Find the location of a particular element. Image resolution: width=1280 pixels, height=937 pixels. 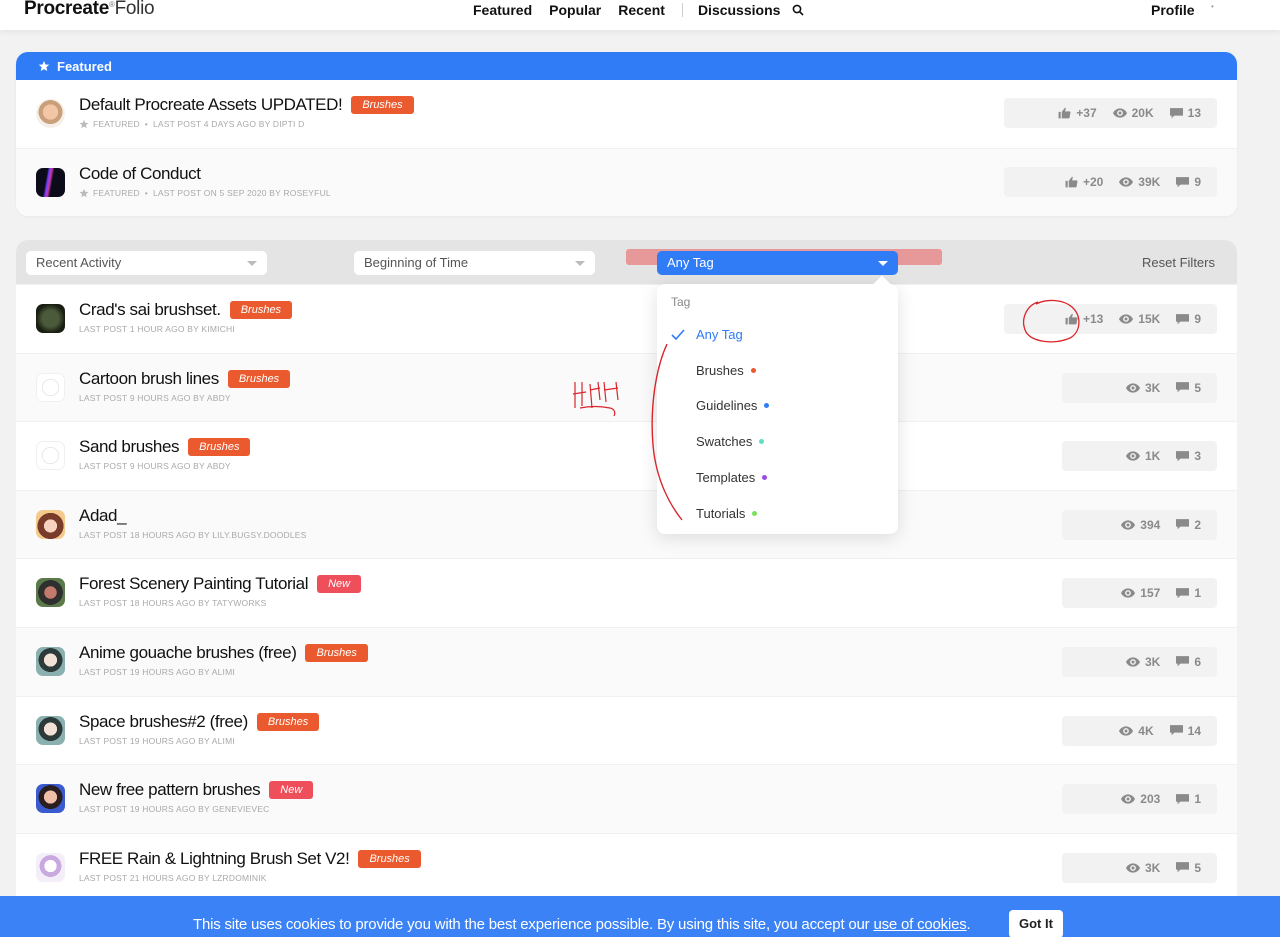

comments-stat: 1 is located at coordinates (1188, 593).